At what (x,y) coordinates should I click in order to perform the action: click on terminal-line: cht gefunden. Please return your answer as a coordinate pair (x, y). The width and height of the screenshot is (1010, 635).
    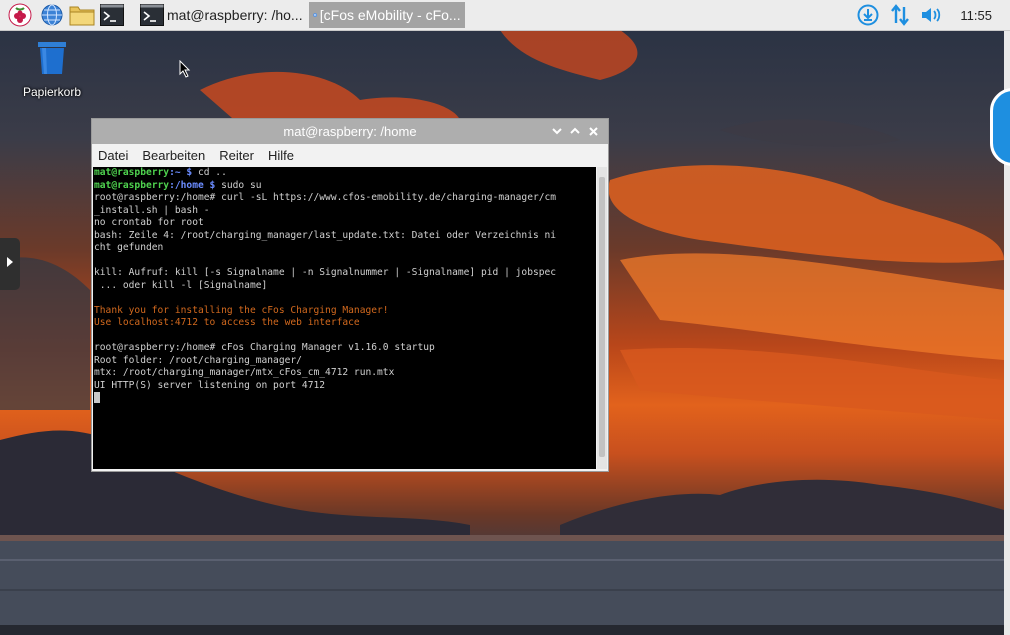
    Looking at the image, I should click on (129, 247).